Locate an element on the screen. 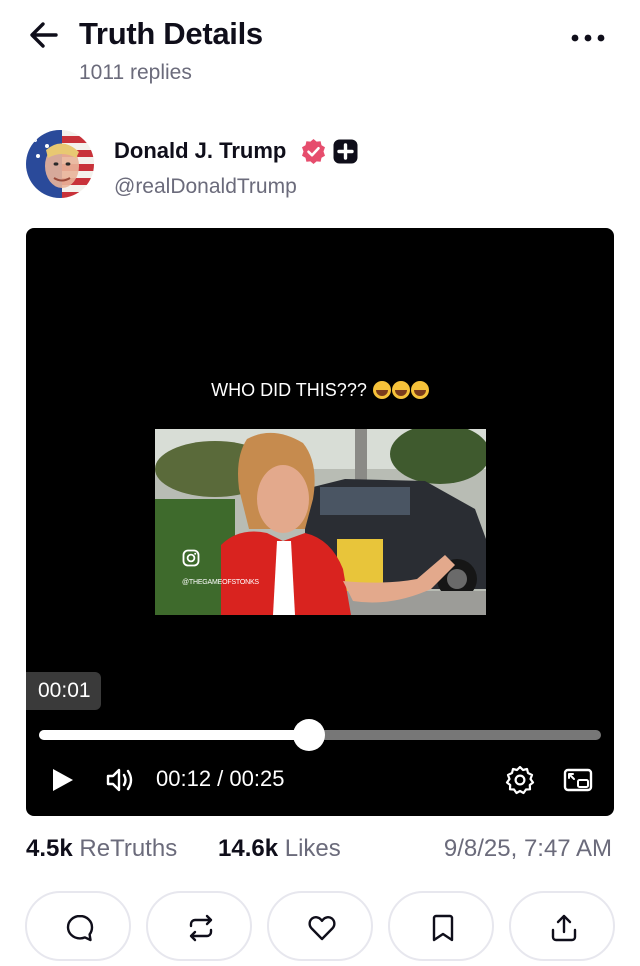  avatar is located at coordinates (60, 164).